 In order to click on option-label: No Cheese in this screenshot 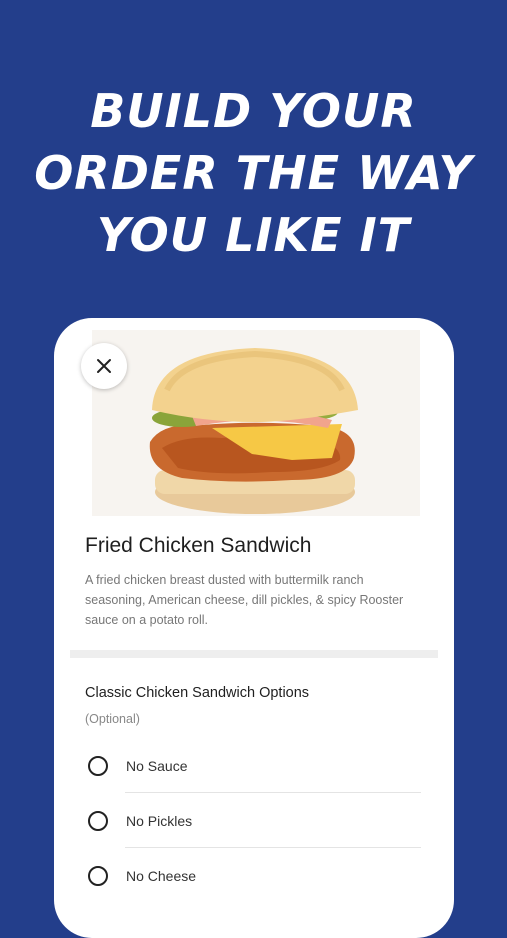, I will do `click(161, 875)`.